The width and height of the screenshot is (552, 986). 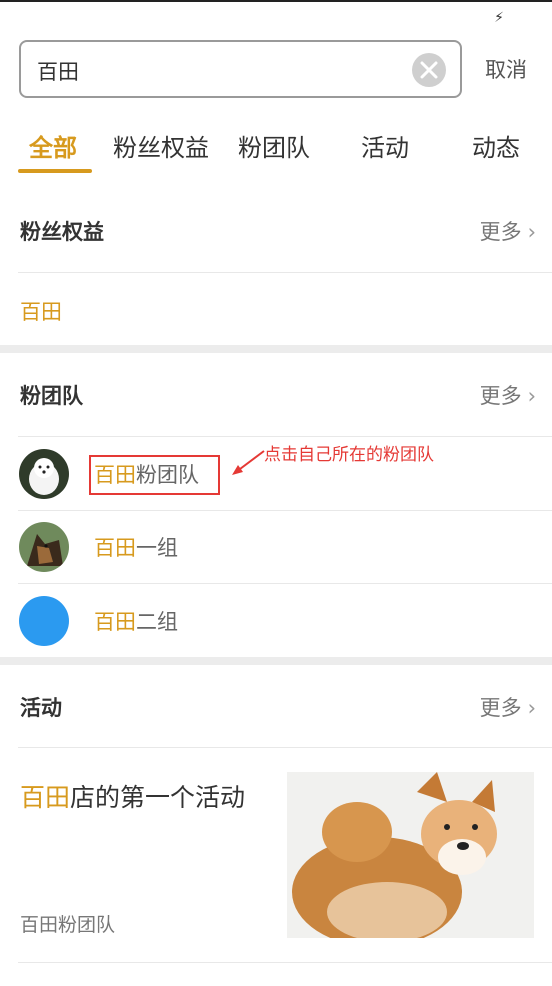 I want to click on shiba-dog-image, so click(x=410, y=855).